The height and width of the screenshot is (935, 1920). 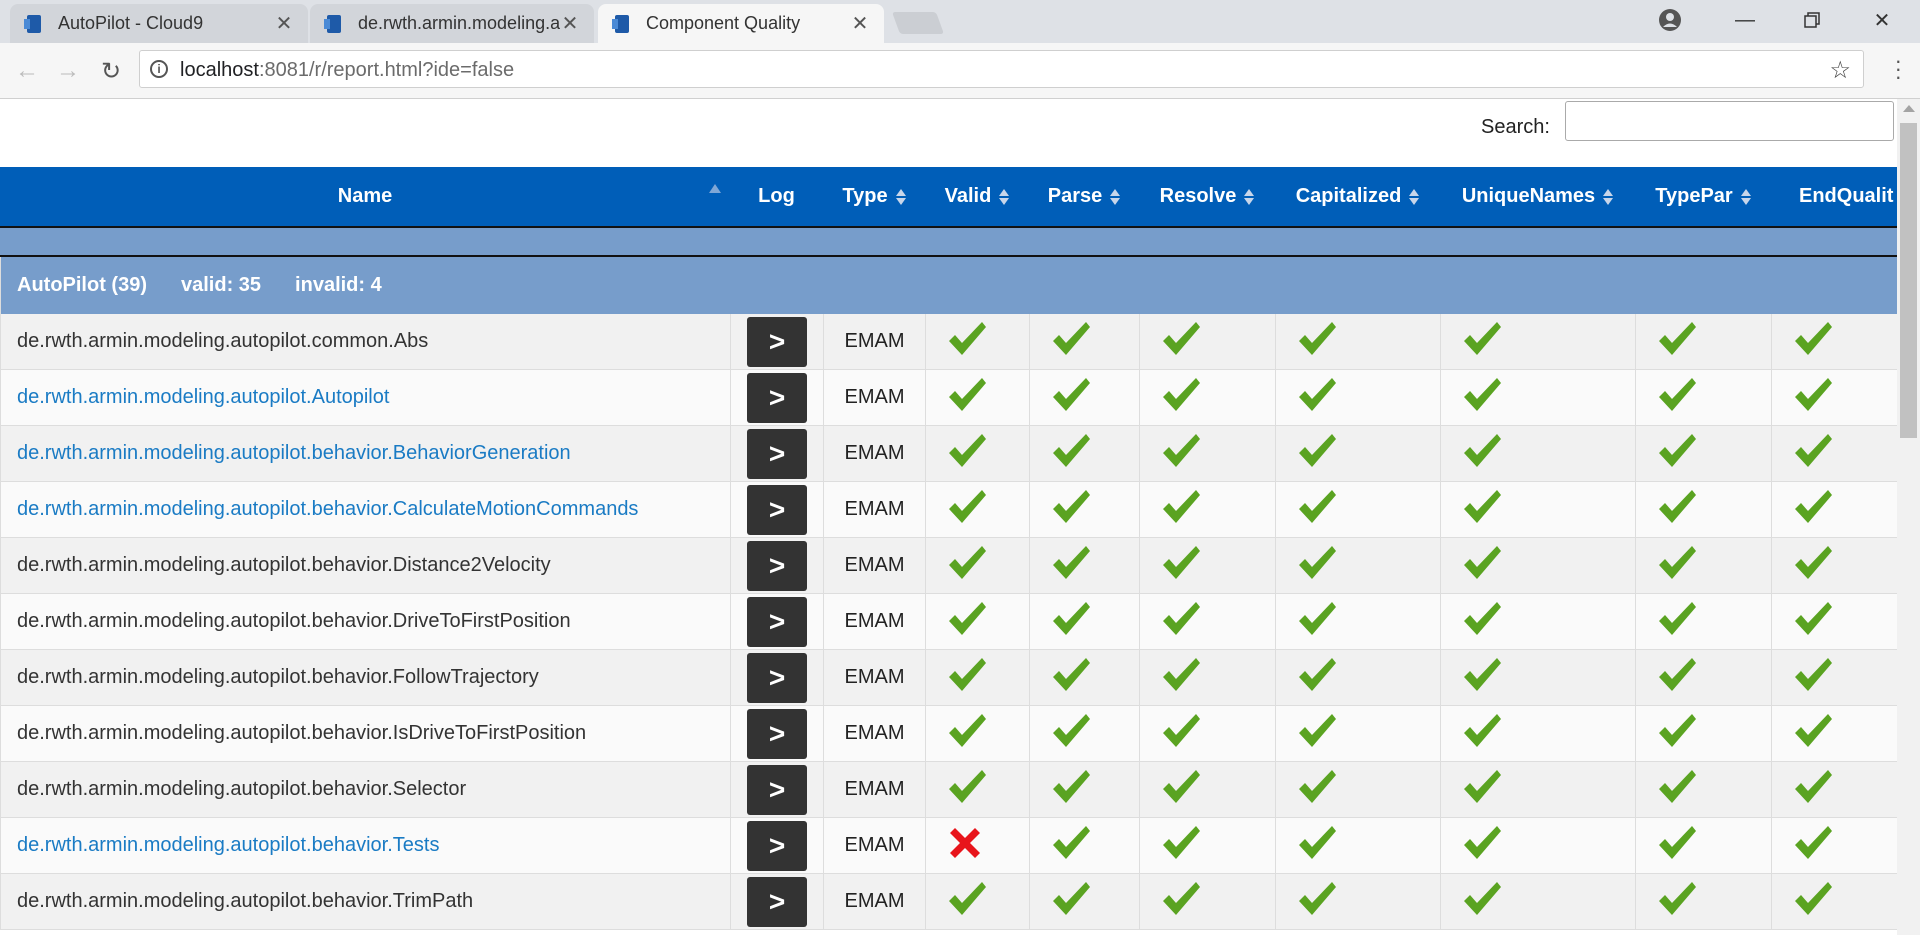 What do you see at coordinates (918, 23) in the screenshot?
I see `new-tab-button` at bounding box center [918, 23].